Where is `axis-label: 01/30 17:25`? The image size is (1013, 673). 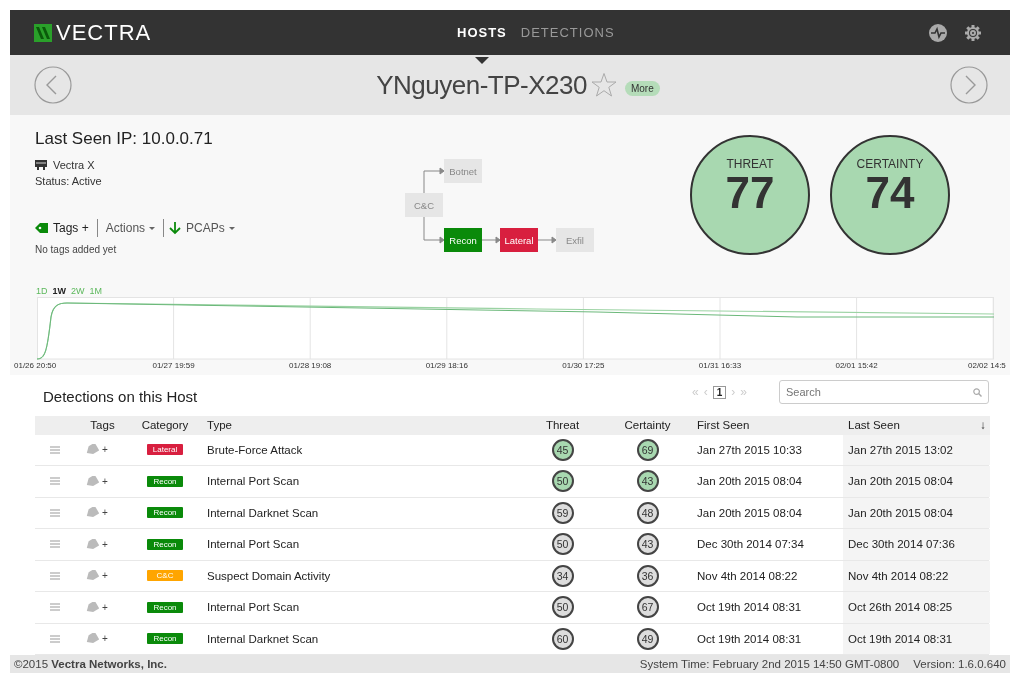
axis-label: 01/30 17:25 is located at coordinates (583, 365).